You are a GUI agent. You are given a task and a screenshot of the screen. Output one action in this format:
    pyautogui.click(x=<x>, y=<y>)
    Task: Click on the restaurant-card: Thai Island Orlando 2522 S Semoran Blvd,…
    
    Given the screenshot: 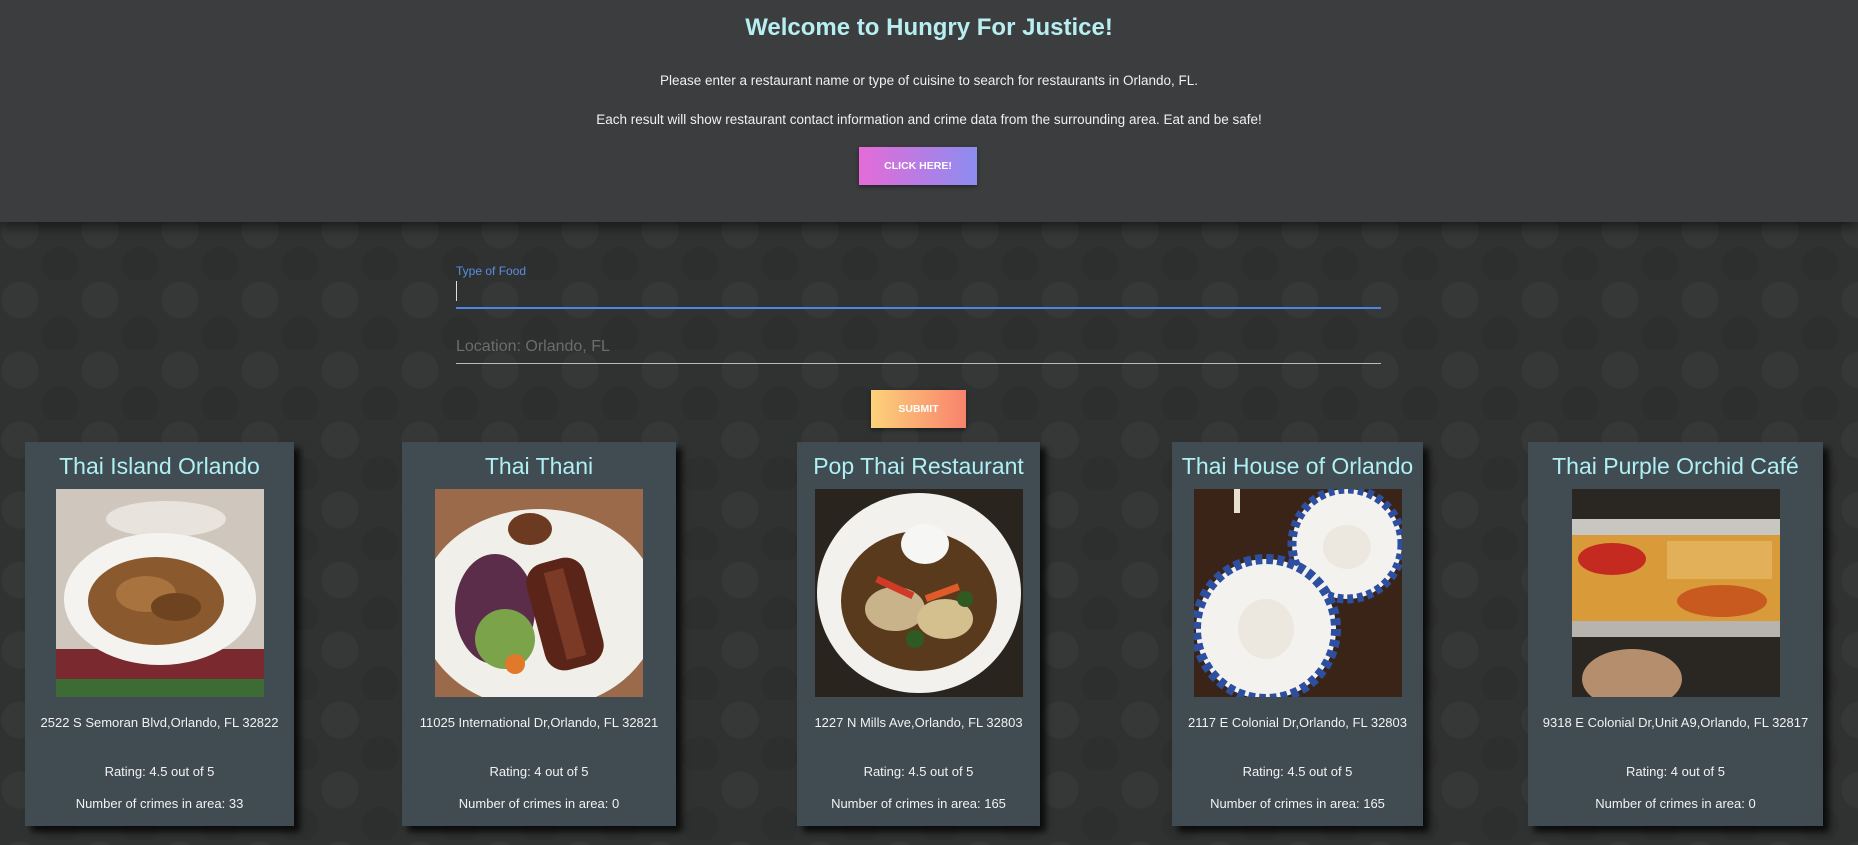 What is the action you would take?
    pyautogui.click(x=159, y=634)
    